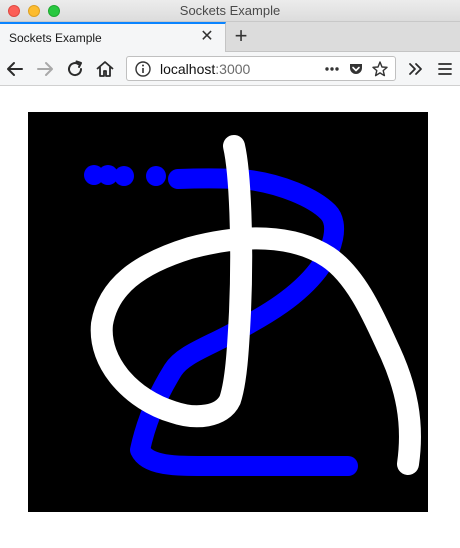 Image resolution: width=460 pixels, height=548 pixels. What do you see at coordinates (45, 69) in the screenshot?
I see `forward-icon` at bounding box center [45, 69].